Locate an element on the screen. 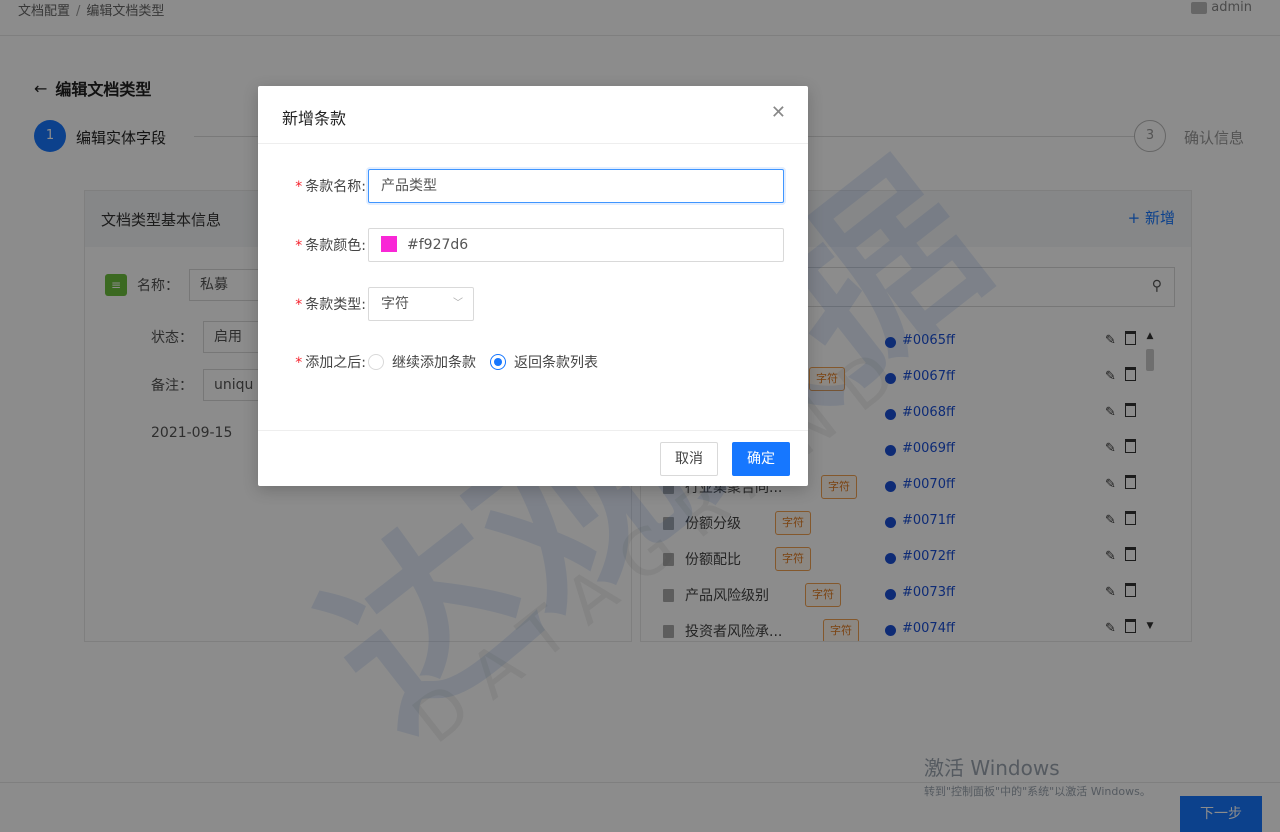  after-add-radio-group: 继续添加条款 返回条款列表 is located at coordinates (483, 362).